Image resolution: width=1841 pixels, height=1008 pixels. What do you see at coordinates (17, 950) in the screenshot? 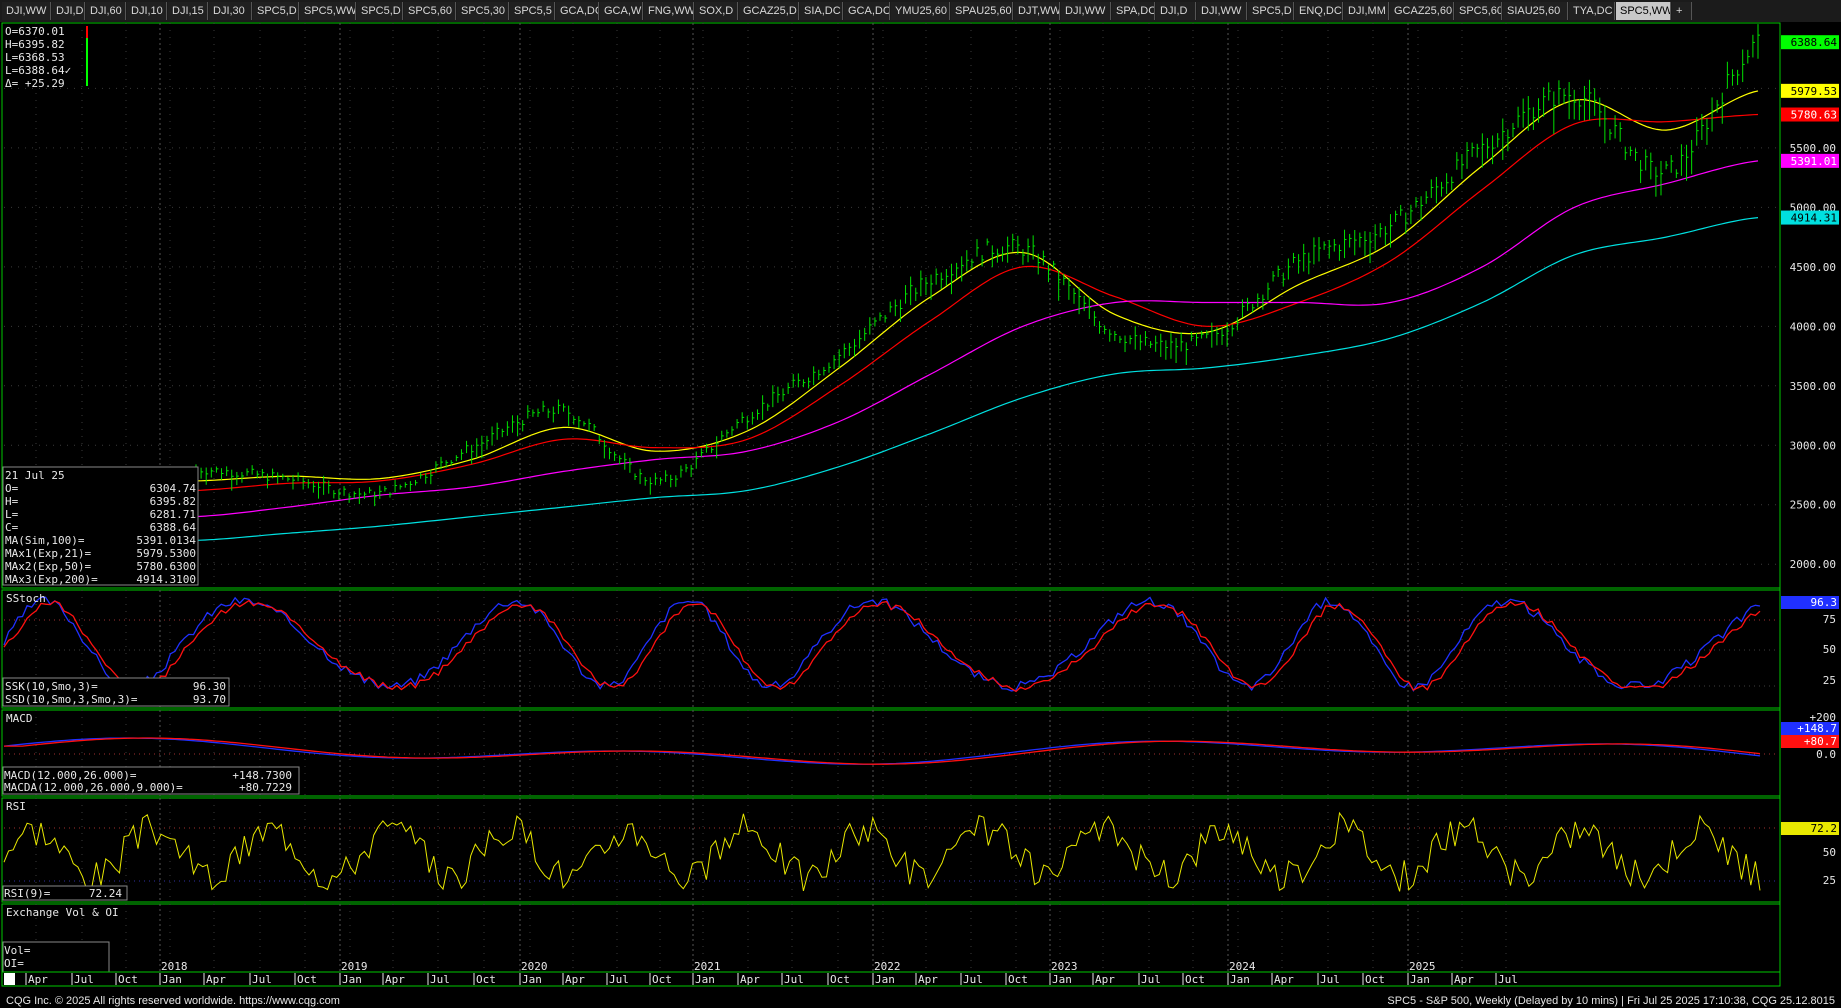
I see `vol-label: Vol=` at bounding box center [17, 950].